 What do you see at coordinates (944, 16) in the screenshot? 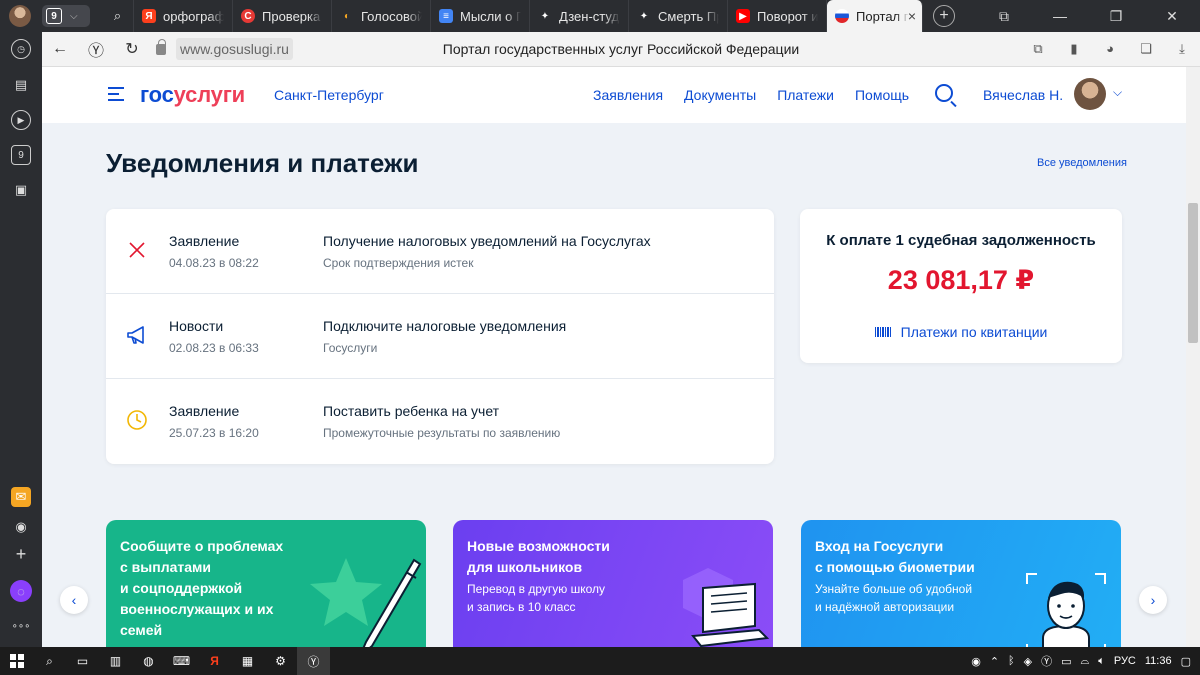
I see `new-tab-button: +` at bounding box center [944, 16].